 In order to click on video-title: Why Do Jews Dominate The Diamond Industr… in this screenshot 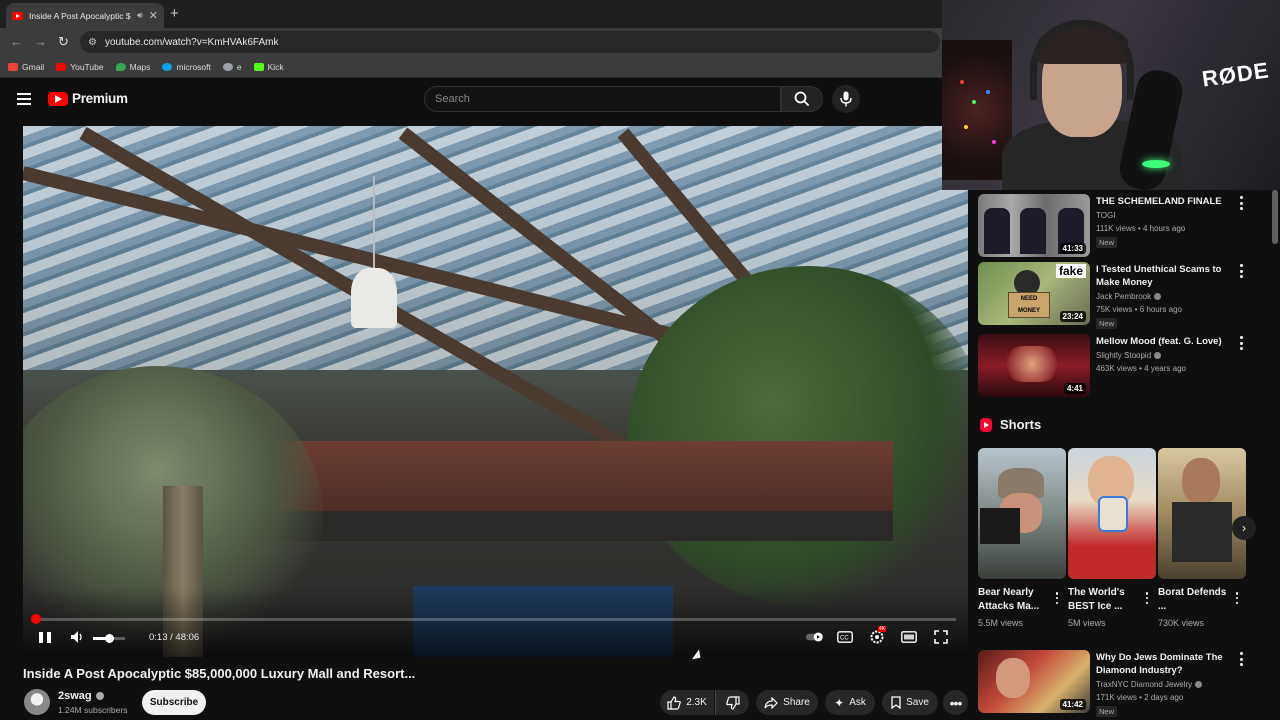, I will do `click(1166, 664)`.